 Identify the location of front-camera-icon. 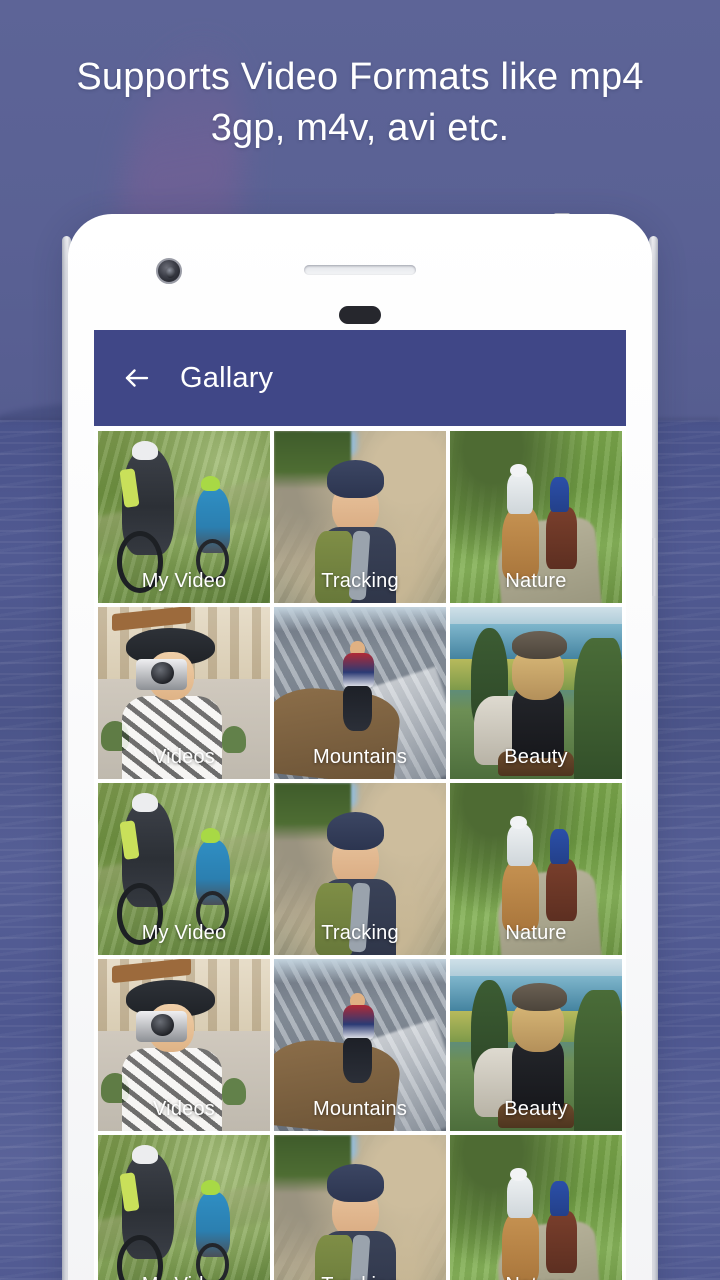
(169, 271).